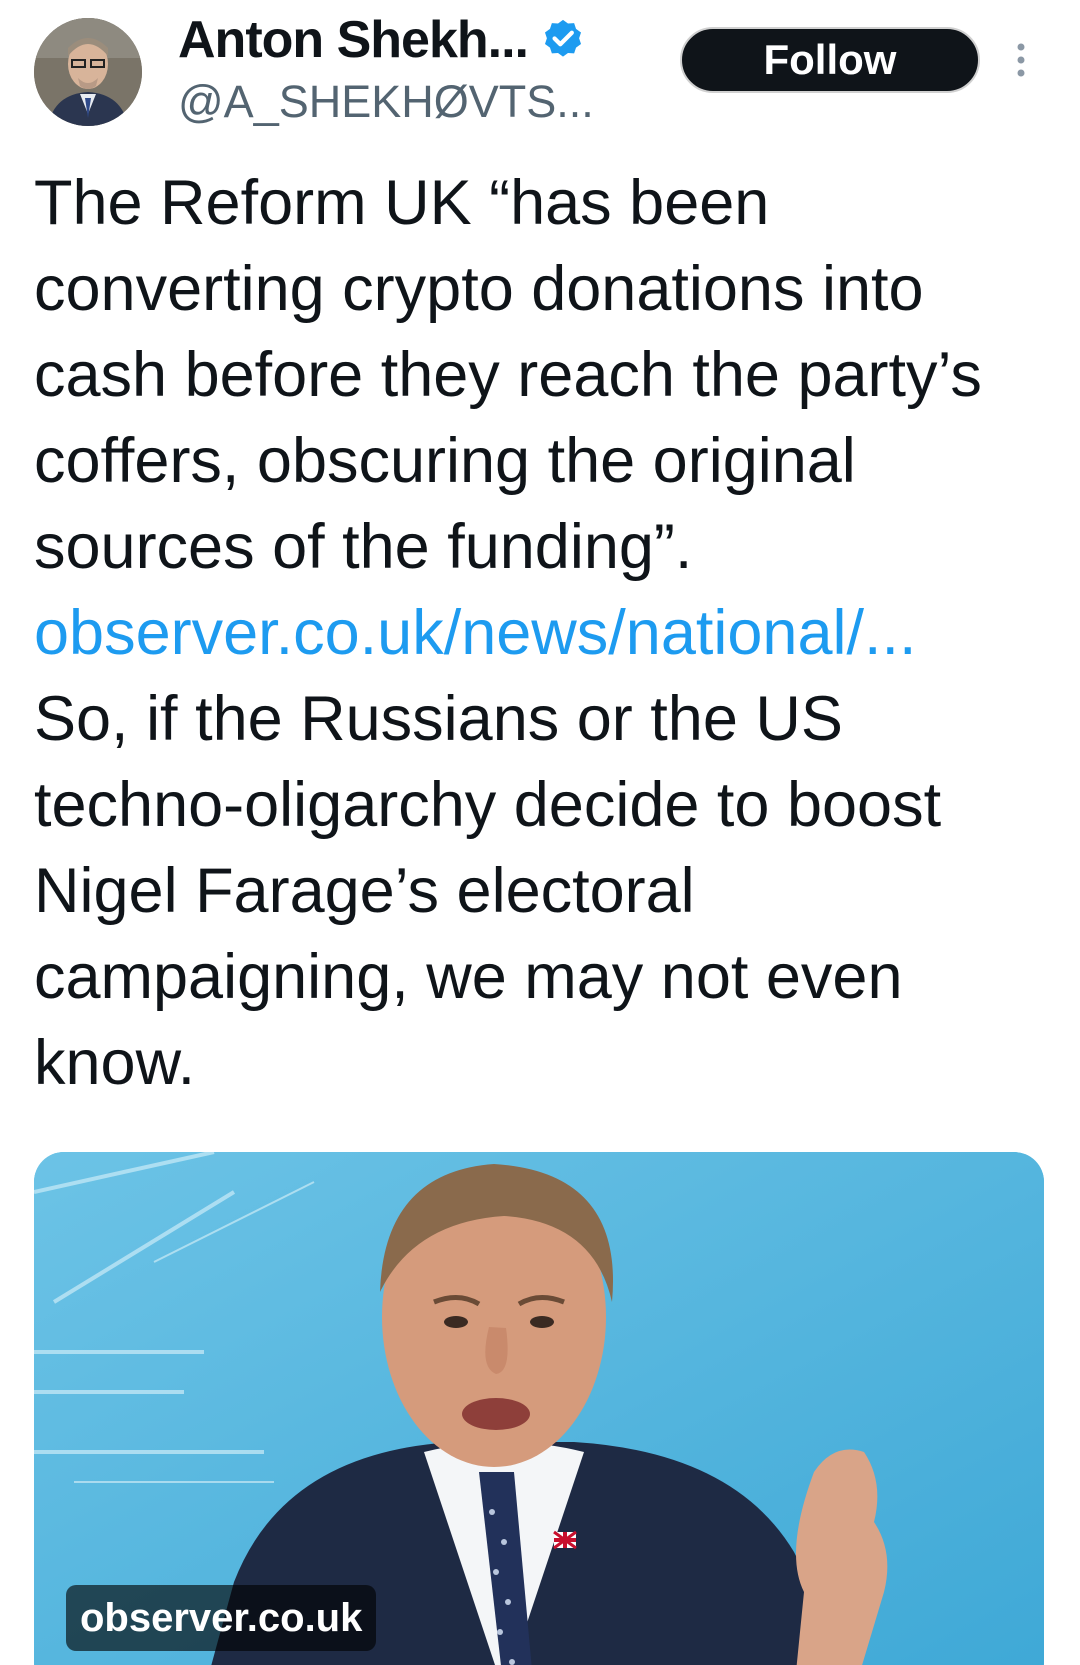 This screenshot has height=1665, width=1080. I want to click on author-avatar, so click(88, 72).